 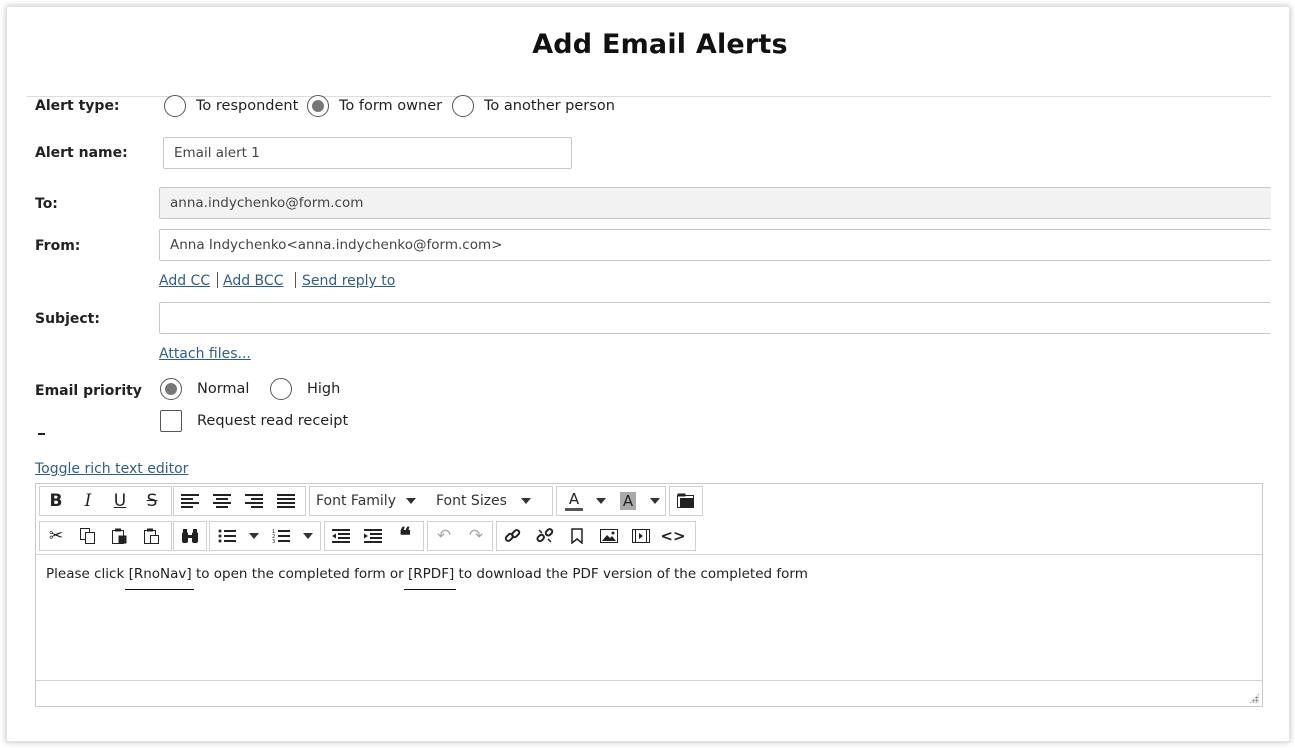 What do you see at coordinates (253, 281) in the screenshot?
I see `add-bcc-link: Add BCC` at bounding box center [253, 281].